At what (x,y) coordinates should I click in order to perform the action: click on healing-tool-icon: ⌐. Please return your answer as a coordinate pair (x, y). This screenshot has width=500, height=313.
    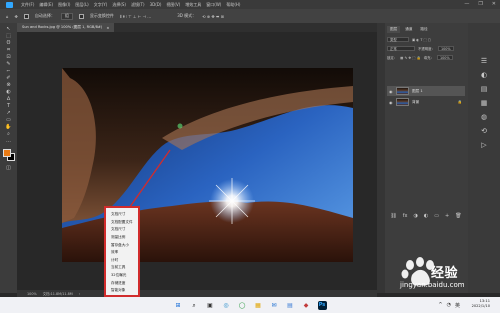
    Looking at the image, I should click on (8, 71).